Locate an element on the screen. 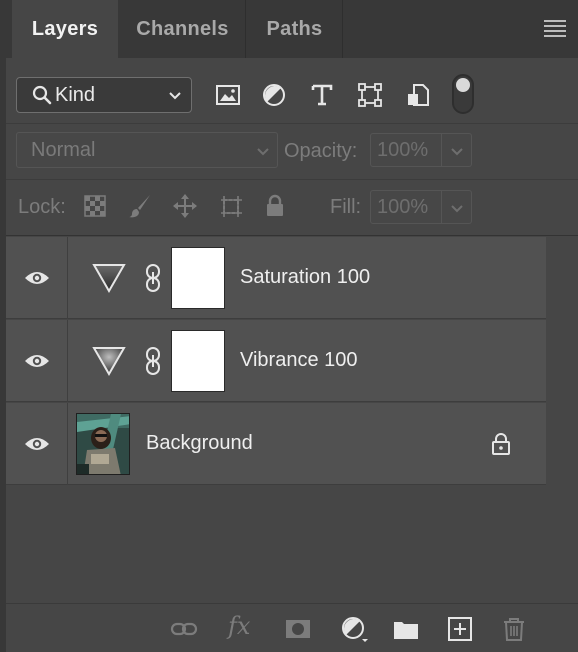 The height and width of the screenshot is (652, 578). tab-channels: Channels is located at coordinates (183, 29).